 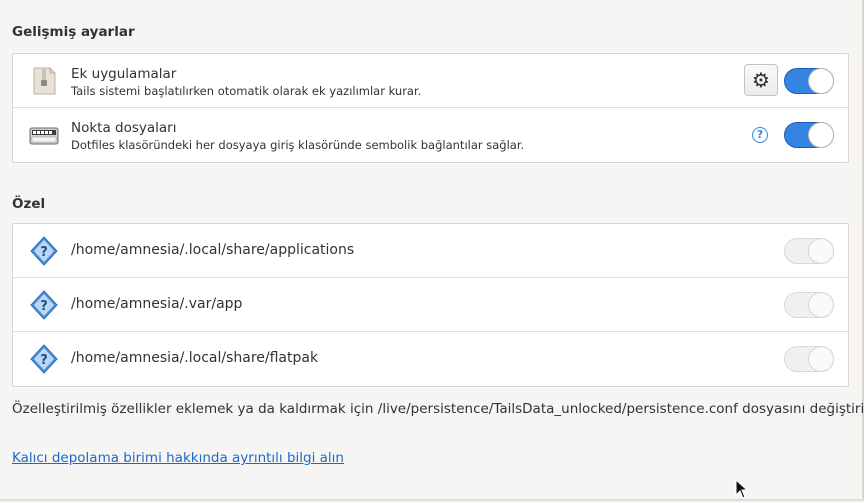 I want to click on dotfiles-icon, so click(x=44, y=135).